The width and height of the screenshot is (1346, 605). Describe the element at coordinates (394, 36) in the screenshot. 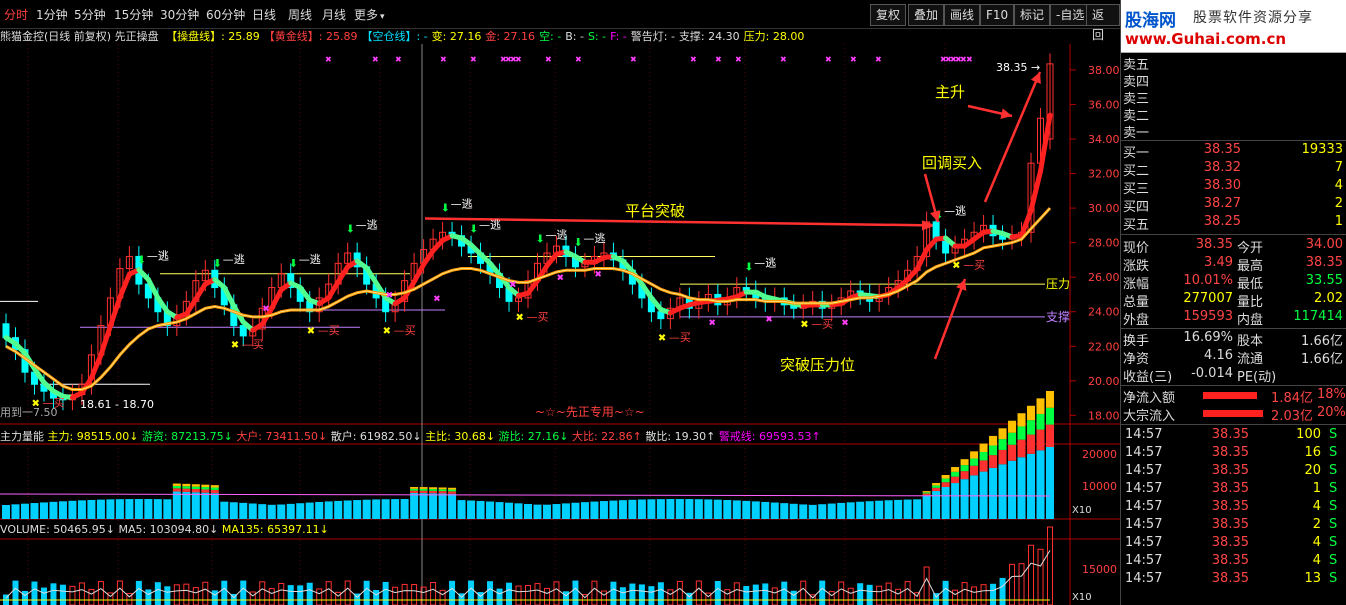

I see `indicator-value: 【空仓线】: -` at that location.